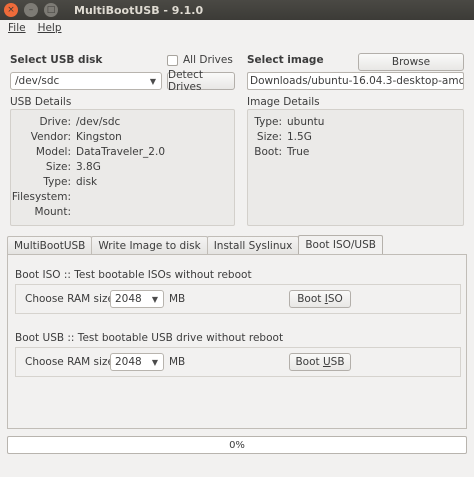 The width and height of the screenshot is (474, 477). What do you see at coordinates (306, 122) in the screenshot?
I see `image-detail-value: ubuntu` at bounding box center [306, 122].